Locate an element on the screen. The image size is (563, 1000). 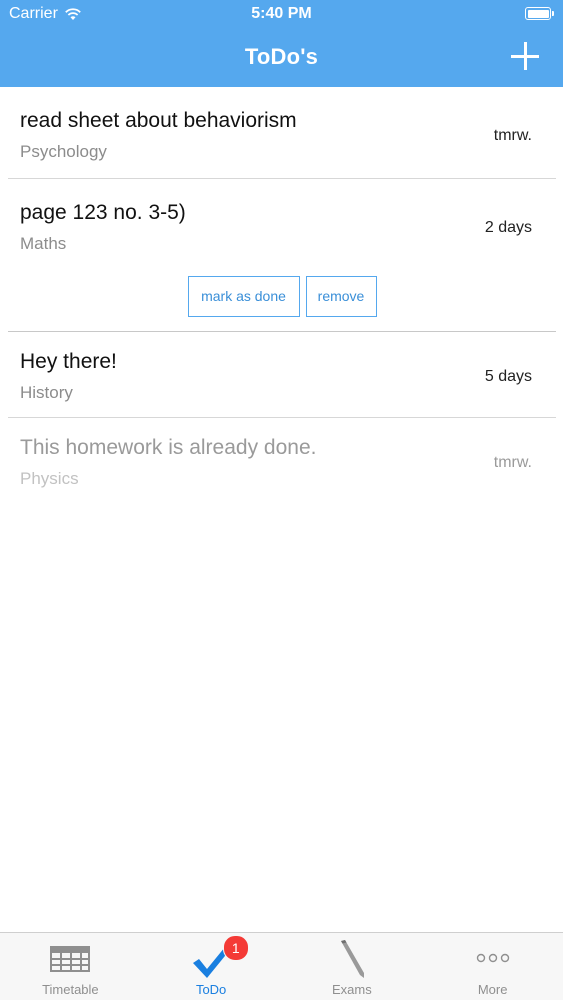
tab-timetable: Timetable is located at coordinates (70, 966).